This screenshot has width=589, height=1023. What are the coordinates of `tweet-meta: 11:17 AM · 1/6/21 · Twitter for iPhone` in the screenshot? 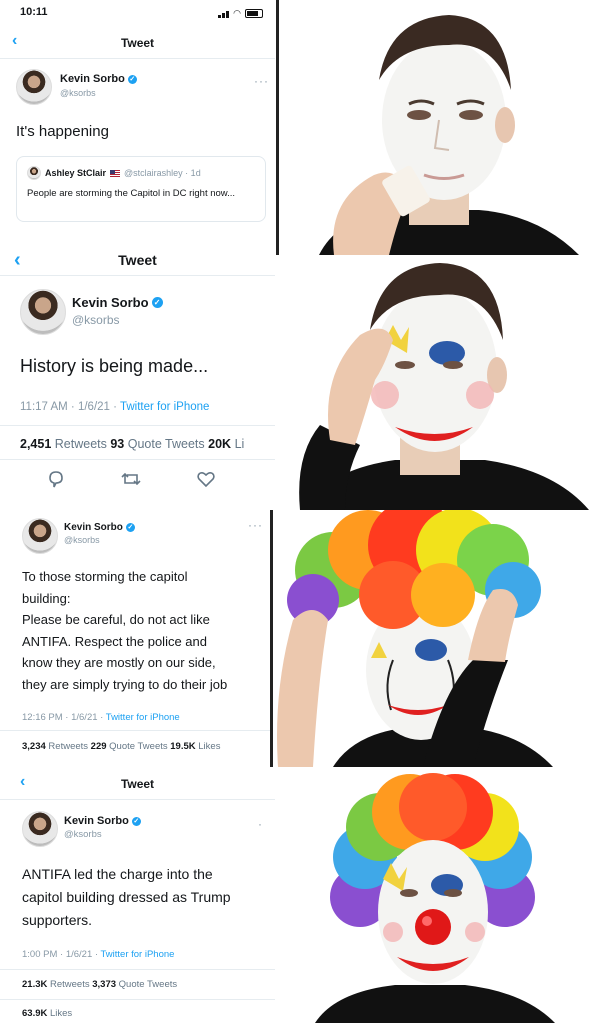 It's located at (114, 407).